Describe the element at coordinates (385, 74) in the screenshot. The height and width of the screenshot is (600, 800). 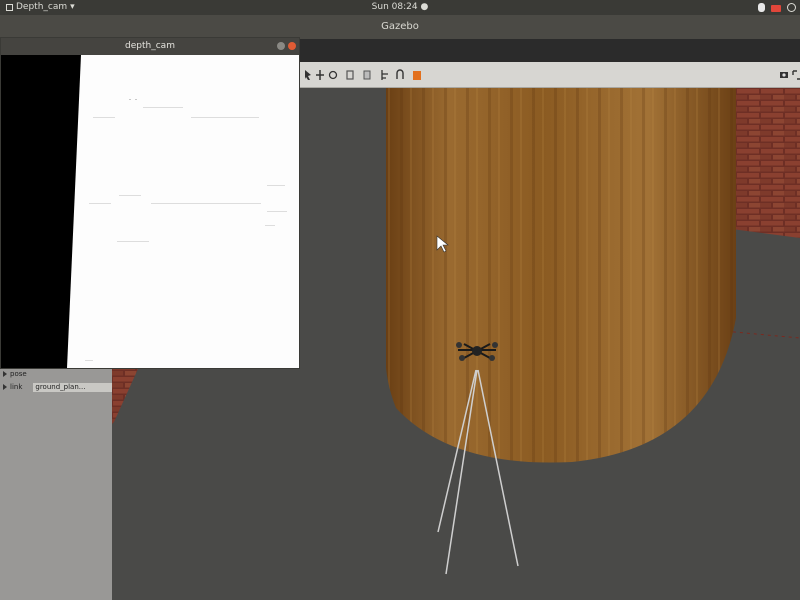
I see `align-icon` at that location.